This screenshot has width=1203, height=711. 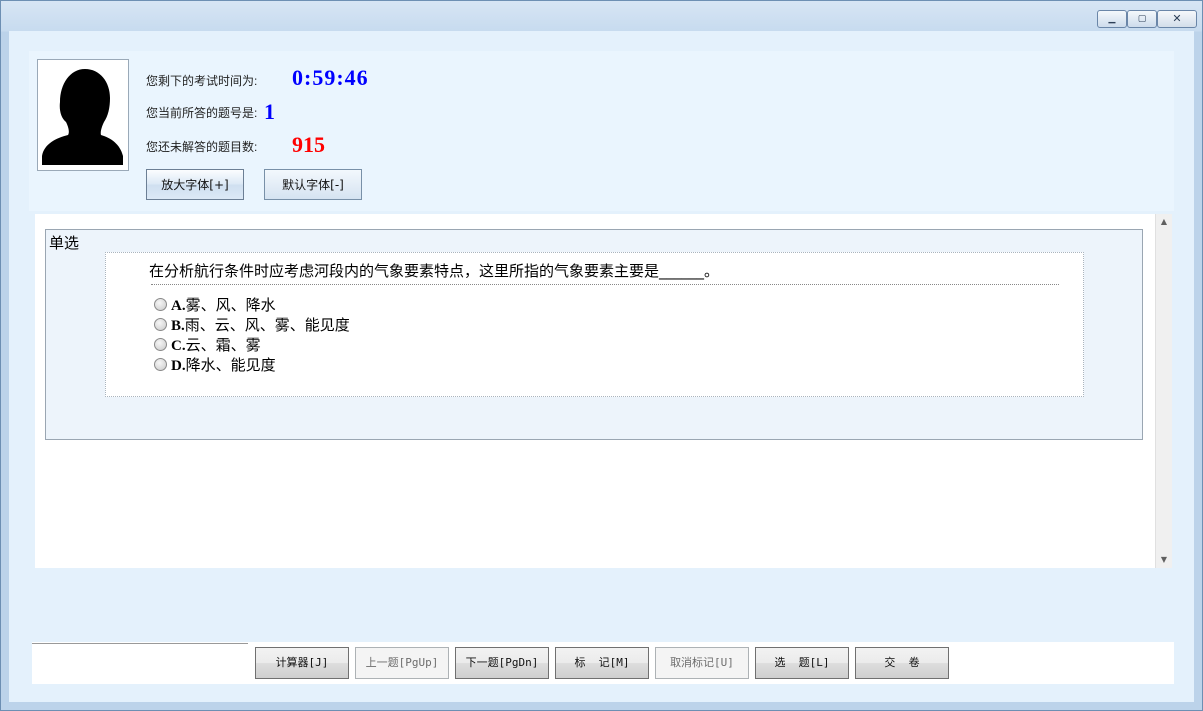 I want to click on option-text: 雨、云、风、雾、能见度, so click(x=267, y=325).